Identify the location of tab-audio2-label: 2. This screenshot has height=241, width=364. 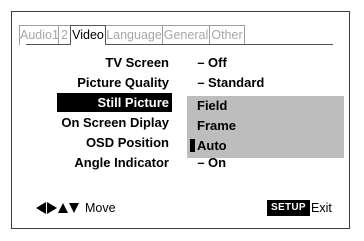
(64, 35).